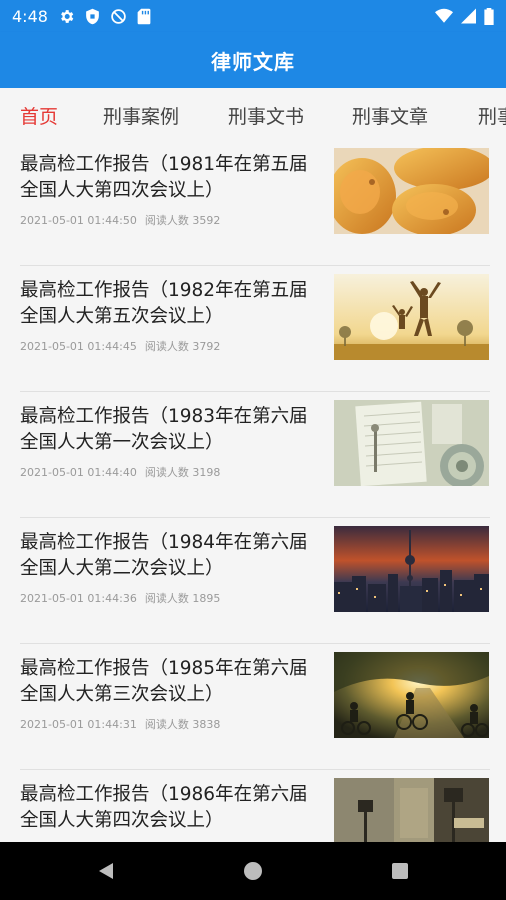 The width and height of the screenshot is (506, 900). Describe the element at coordinates (411, 191) in the screenshot. I see `pastry-thumbnail` at that location.